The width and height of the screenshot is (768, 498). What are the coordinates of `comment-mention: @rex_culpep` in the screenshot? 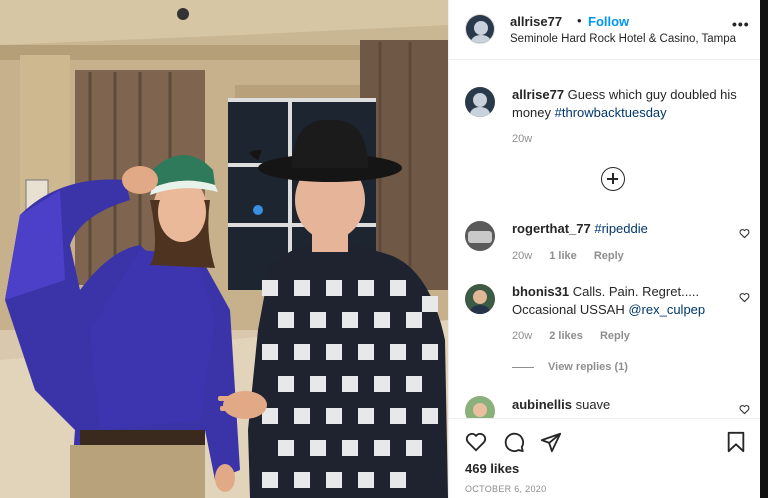 It's located at (666, 309).